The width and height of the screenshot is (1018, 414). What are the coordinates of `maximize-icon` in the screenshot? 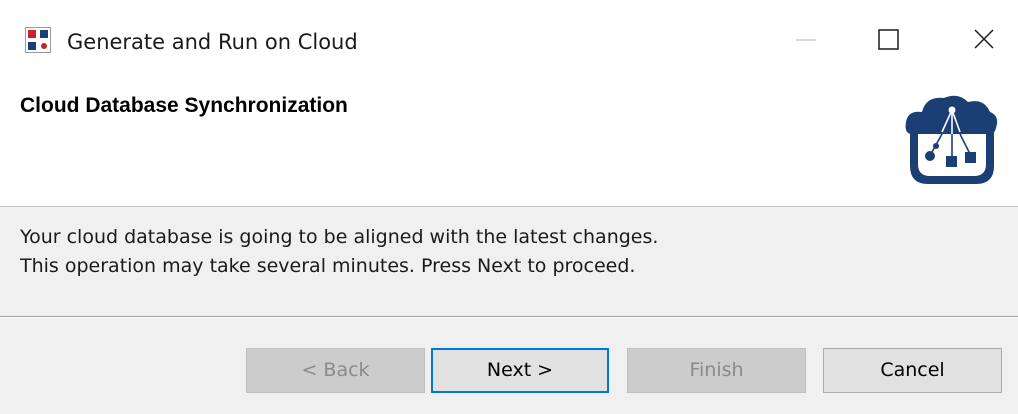 It's located at (889, 40).